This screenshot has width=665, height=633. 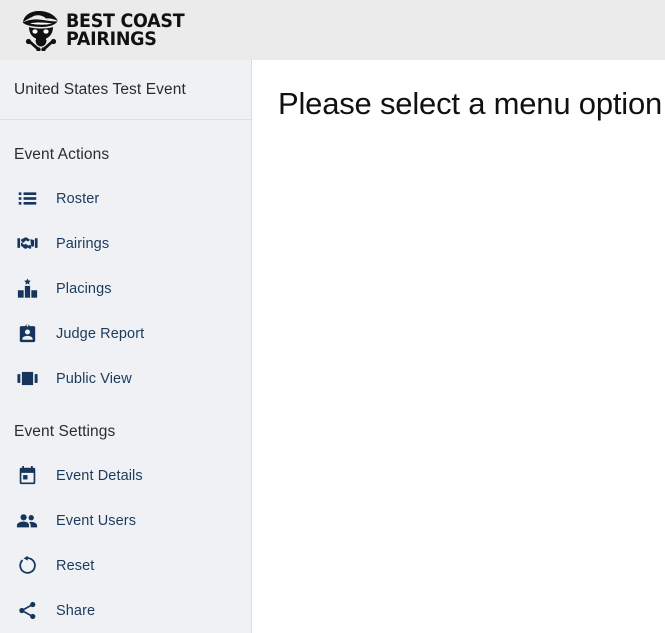 I want to click on event-name: United States Test Event, so click(x=100, y=89).